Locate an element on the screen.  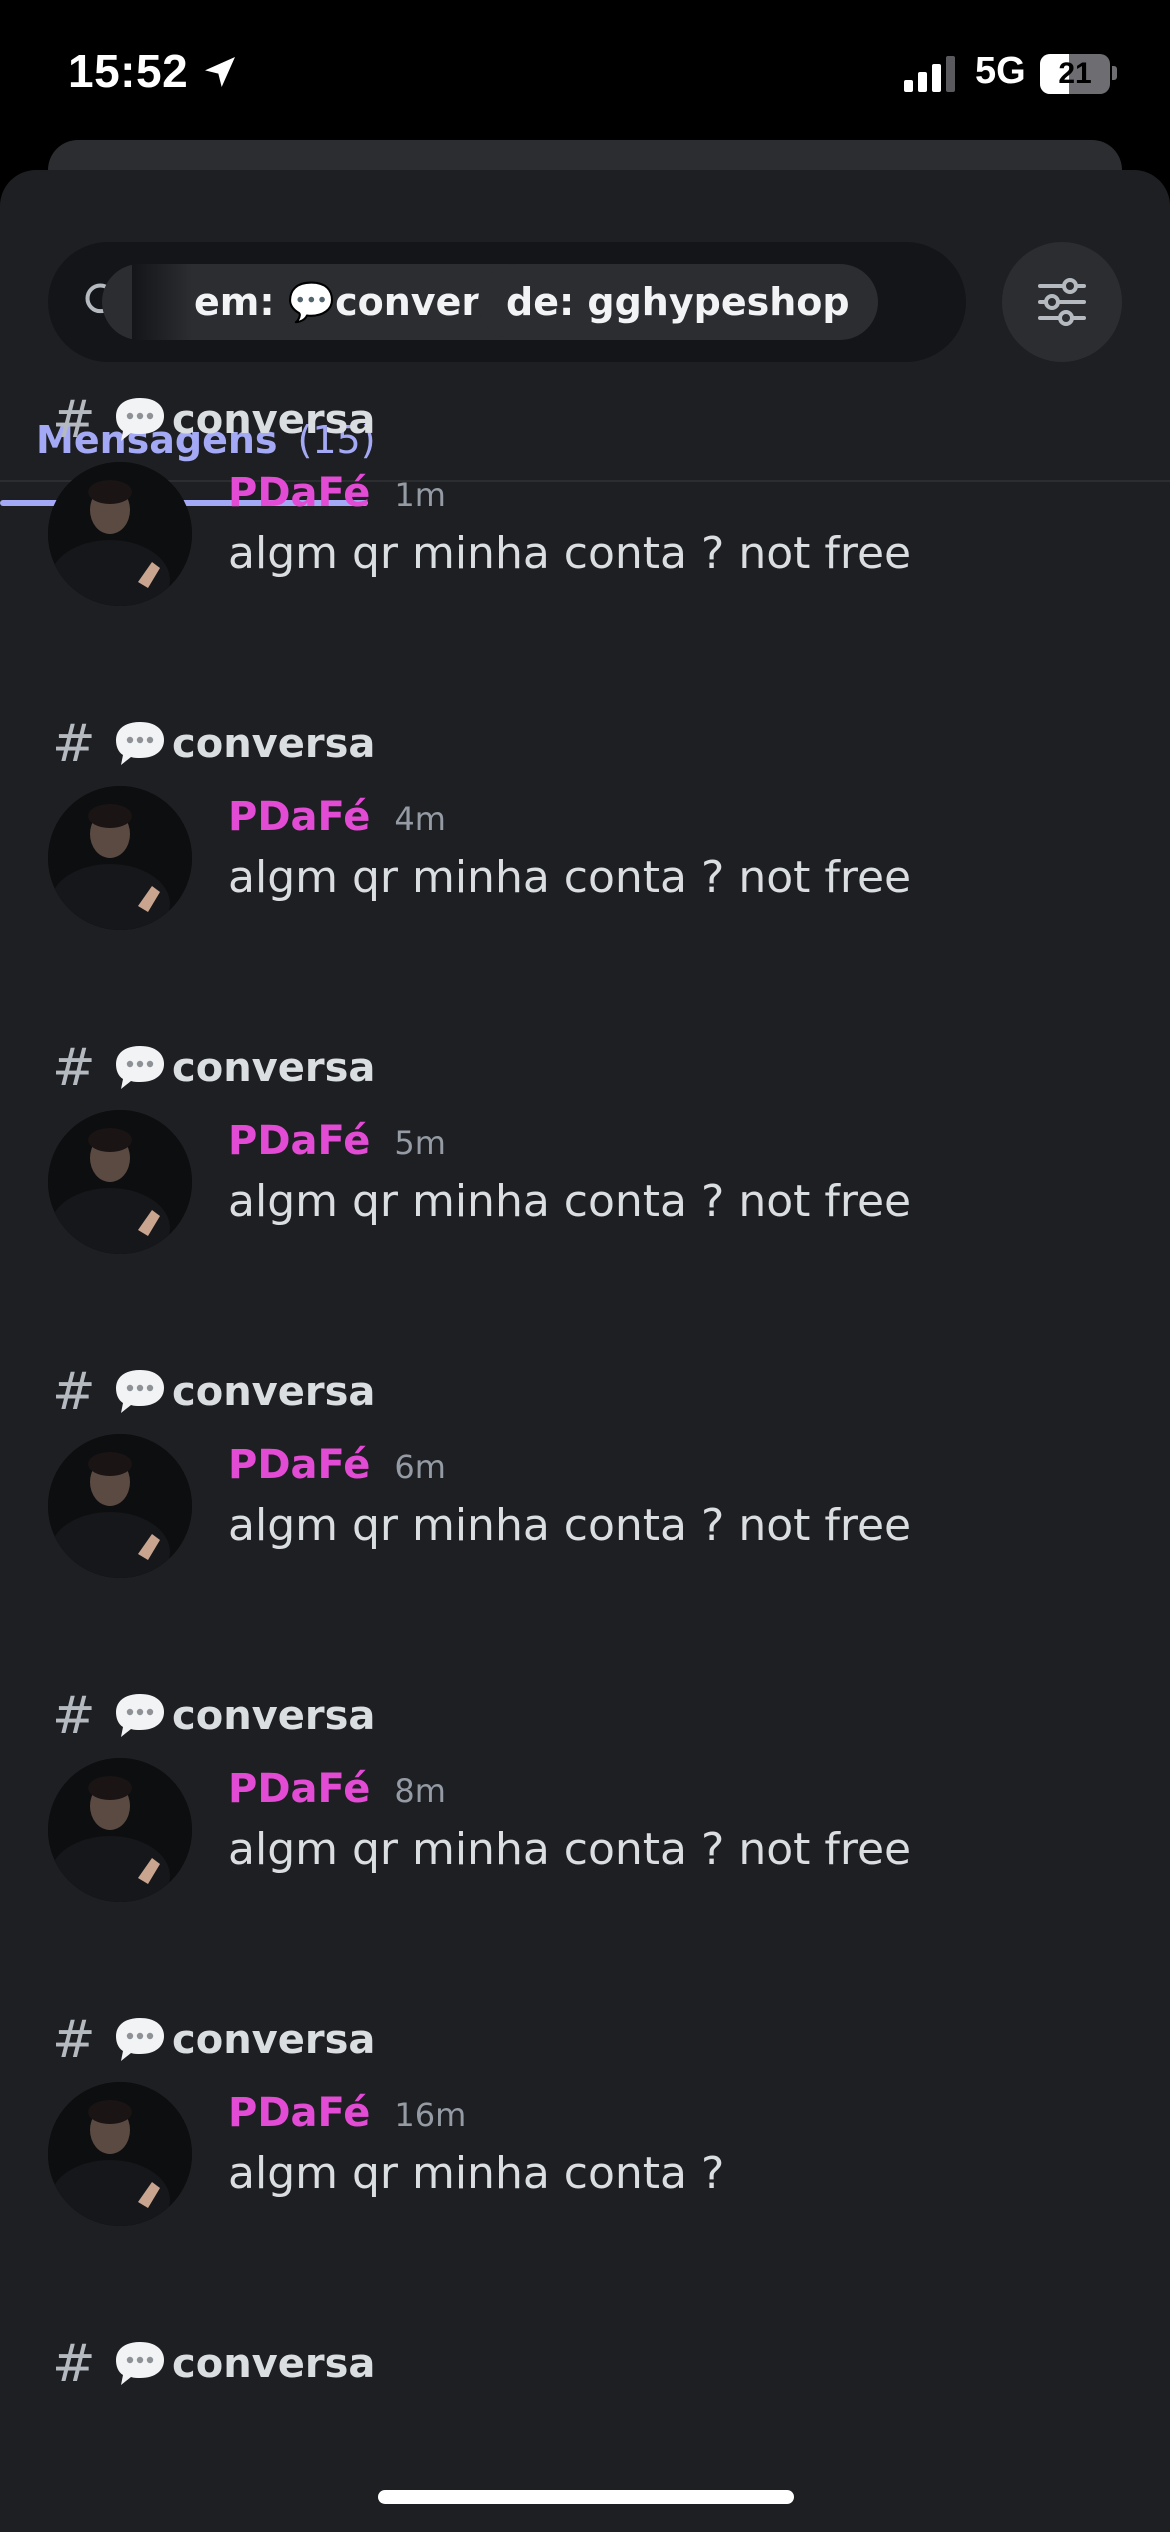
user-filter-chip: de: gghypeshop is located at coordinates (678, 302).